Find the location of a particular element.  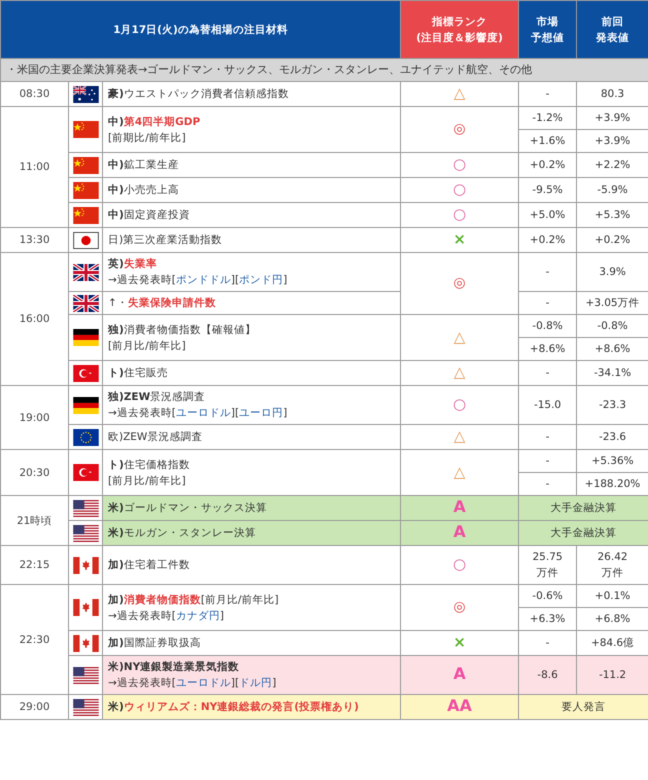

indicator-name: 中)鉱工業生産 is located at coordinates (144, 165).